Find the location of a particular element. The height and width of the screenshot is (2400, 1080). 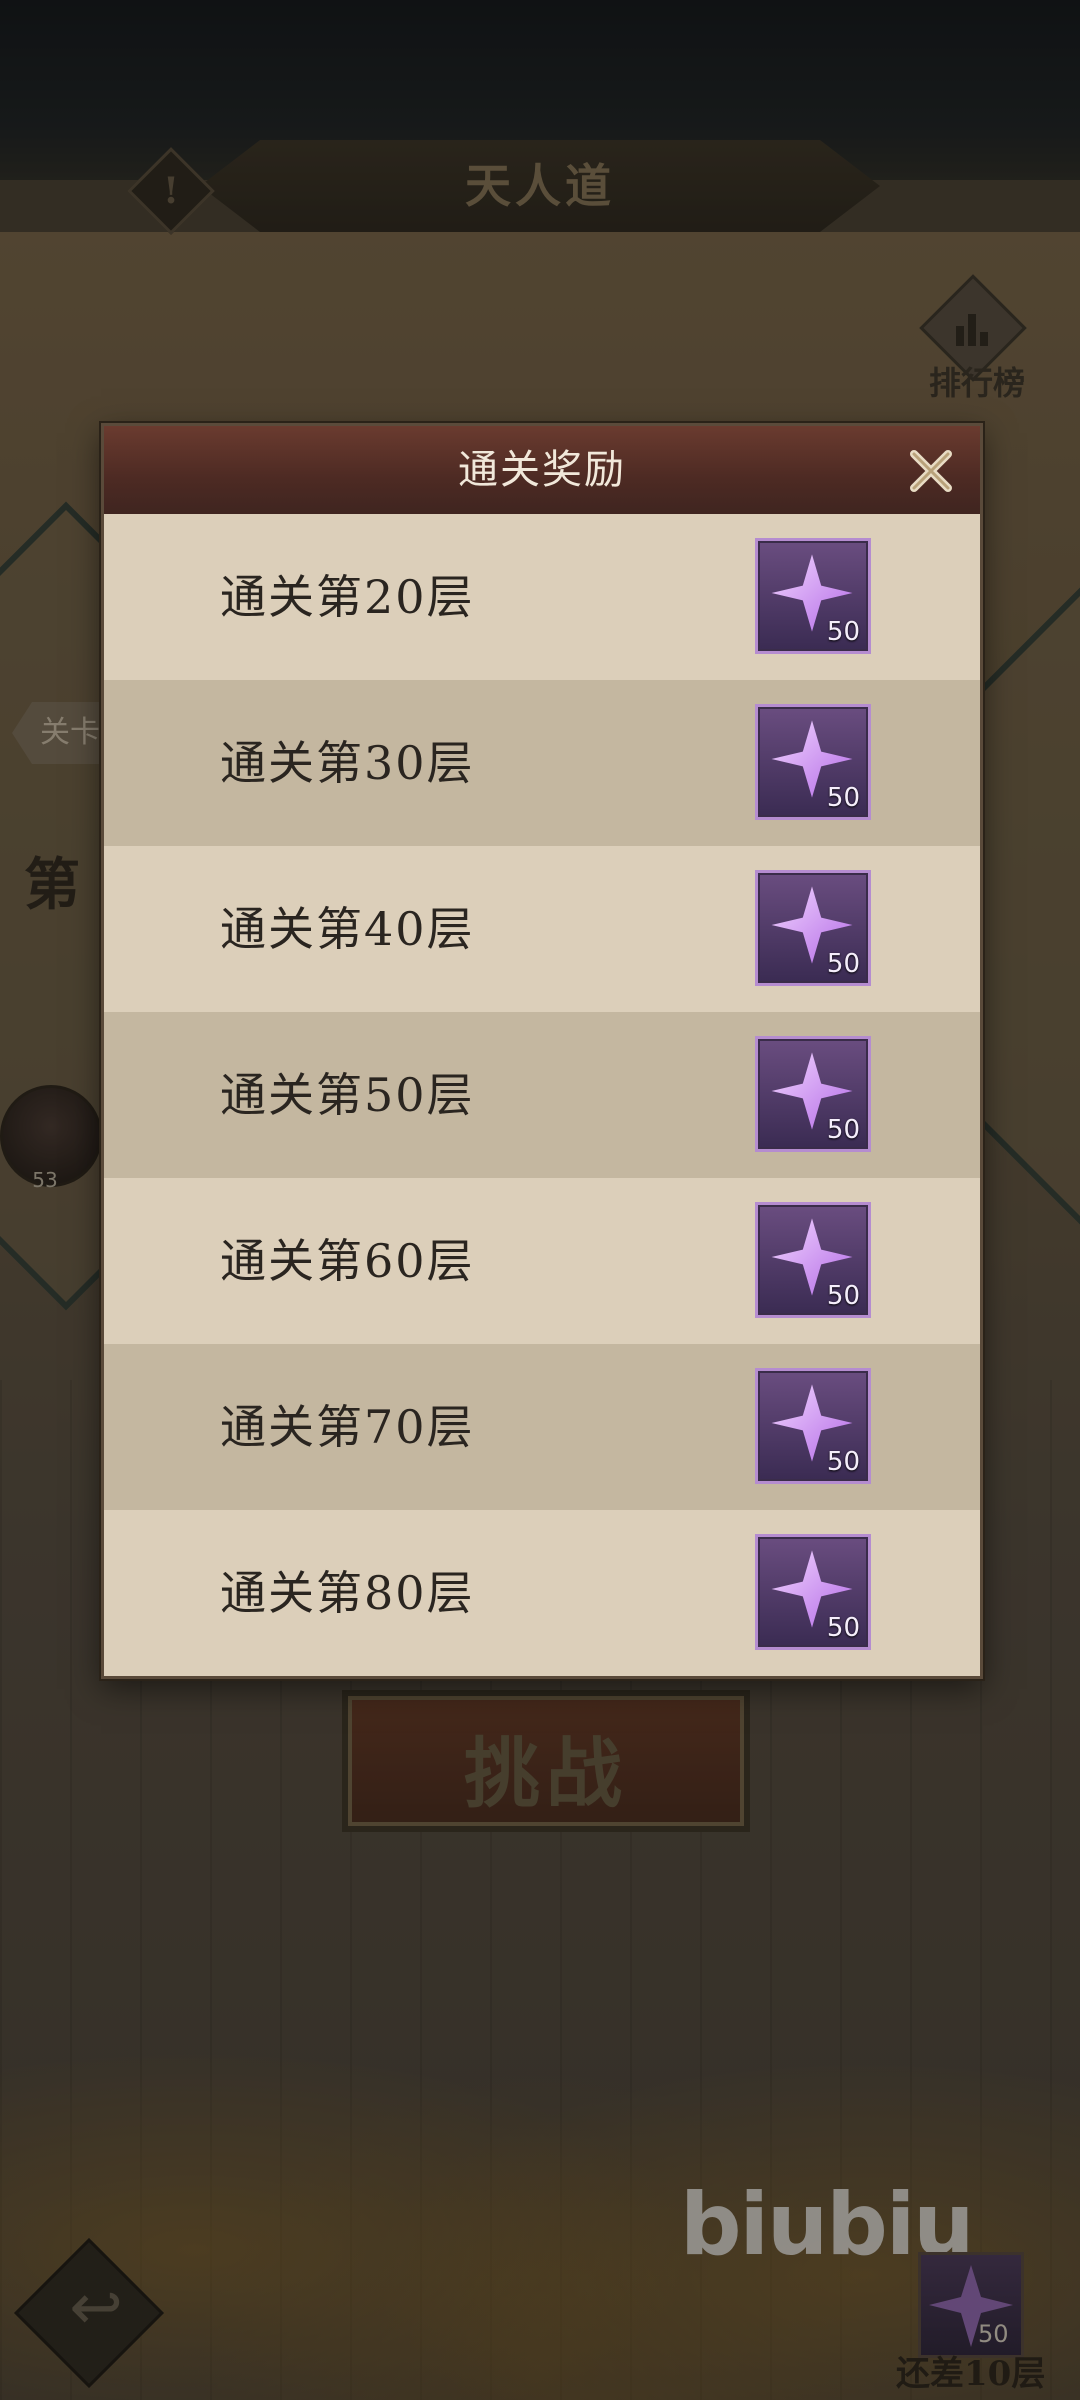

reward-row-label: 通关第30层 is located at coordinates (347, 763).